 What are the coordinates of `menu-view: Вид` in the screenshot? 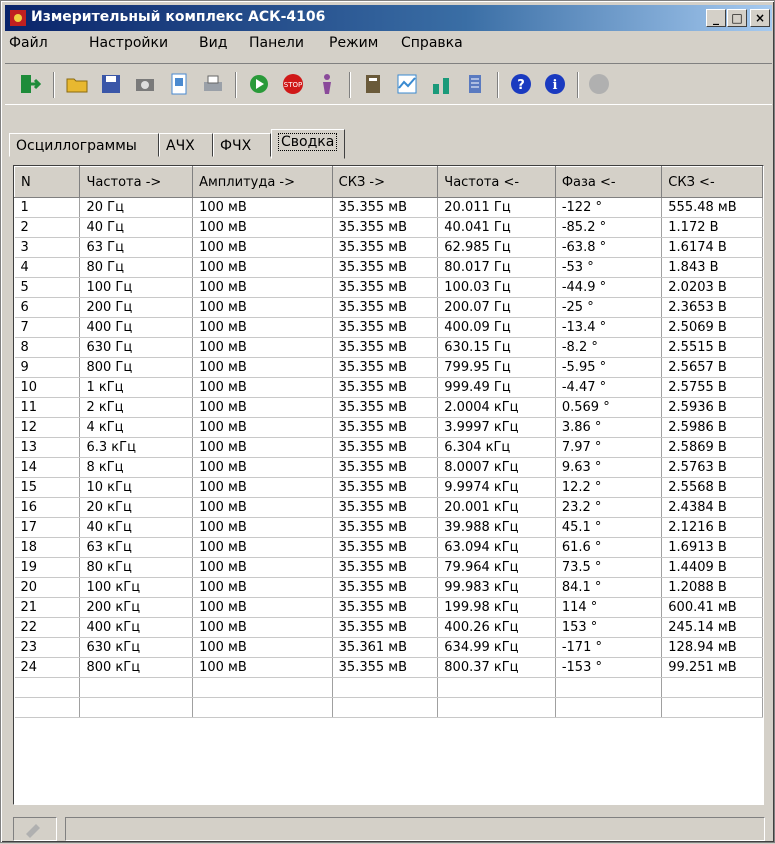 It's located at (213, 43).